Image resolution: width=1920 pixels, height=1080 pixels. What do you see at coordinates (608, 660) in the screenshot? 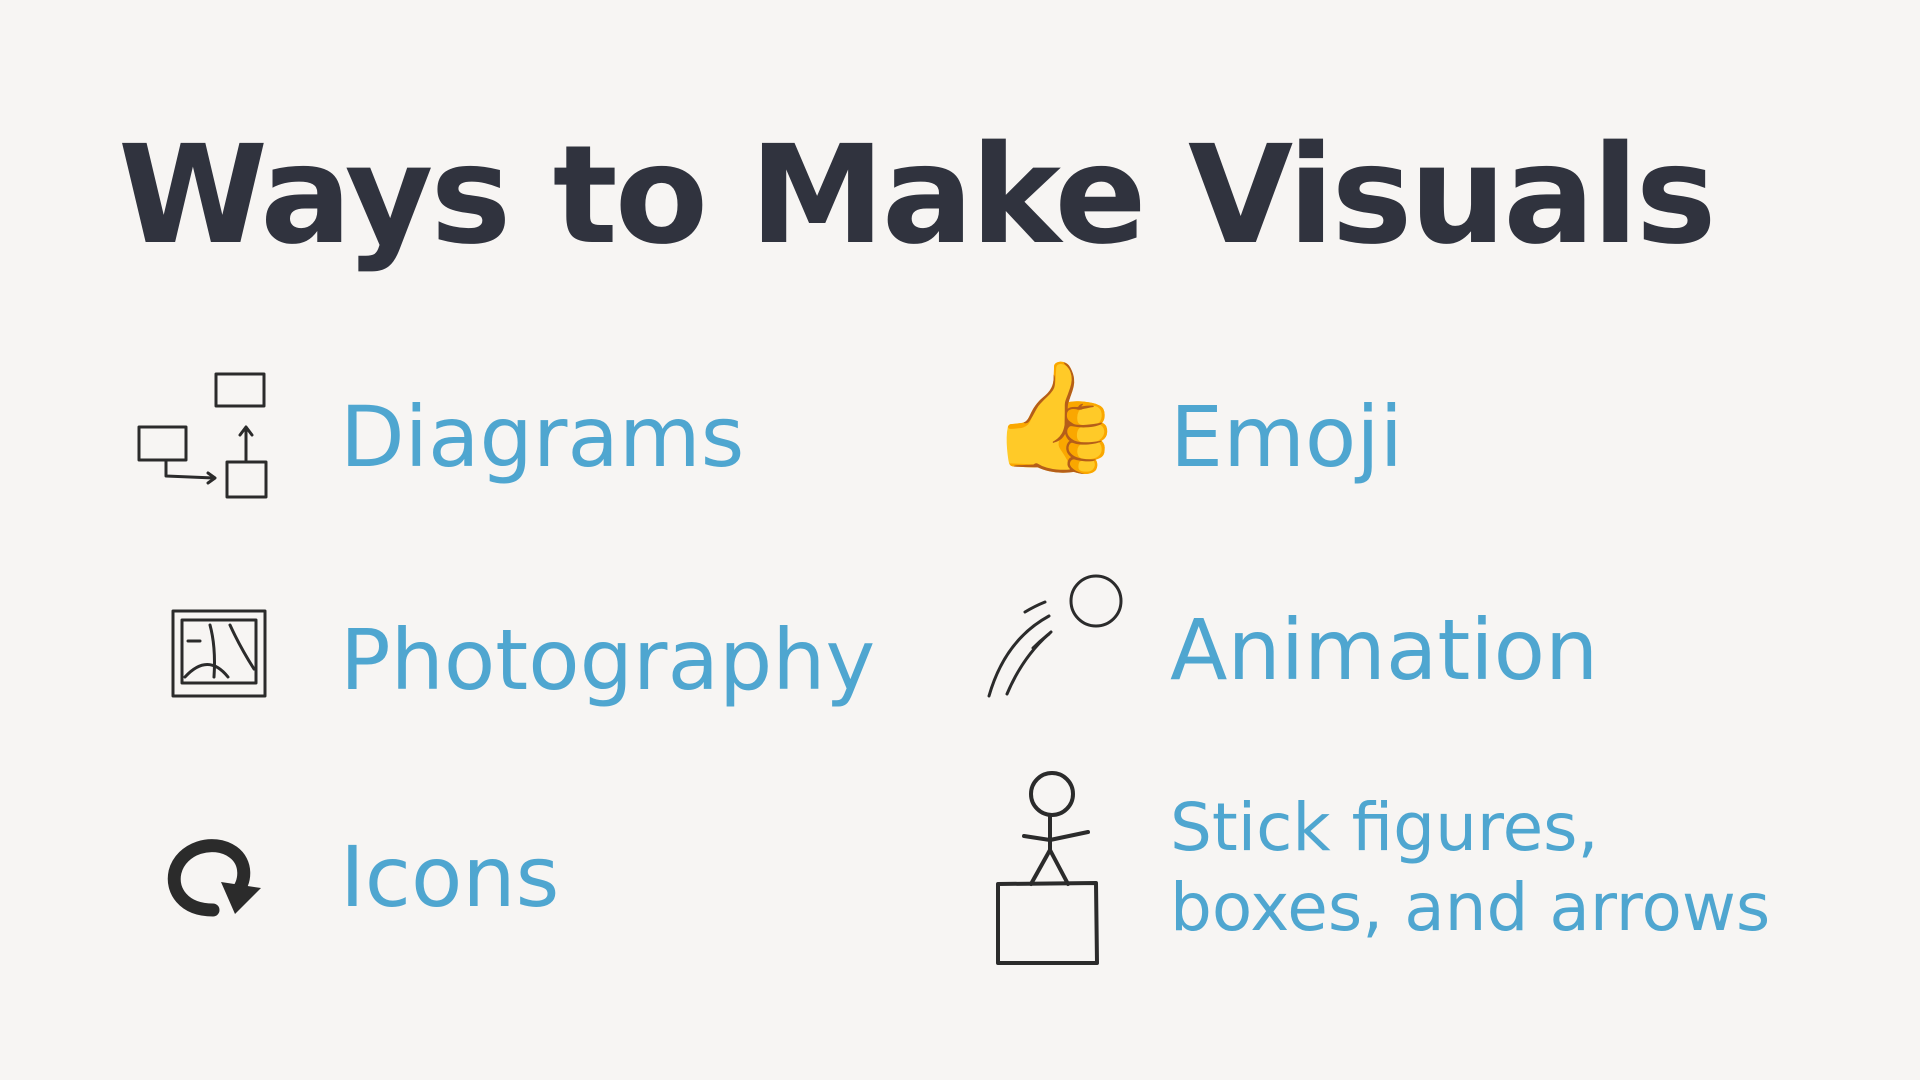
I see `label-photography: Photography` at bounding box center [608, 660].